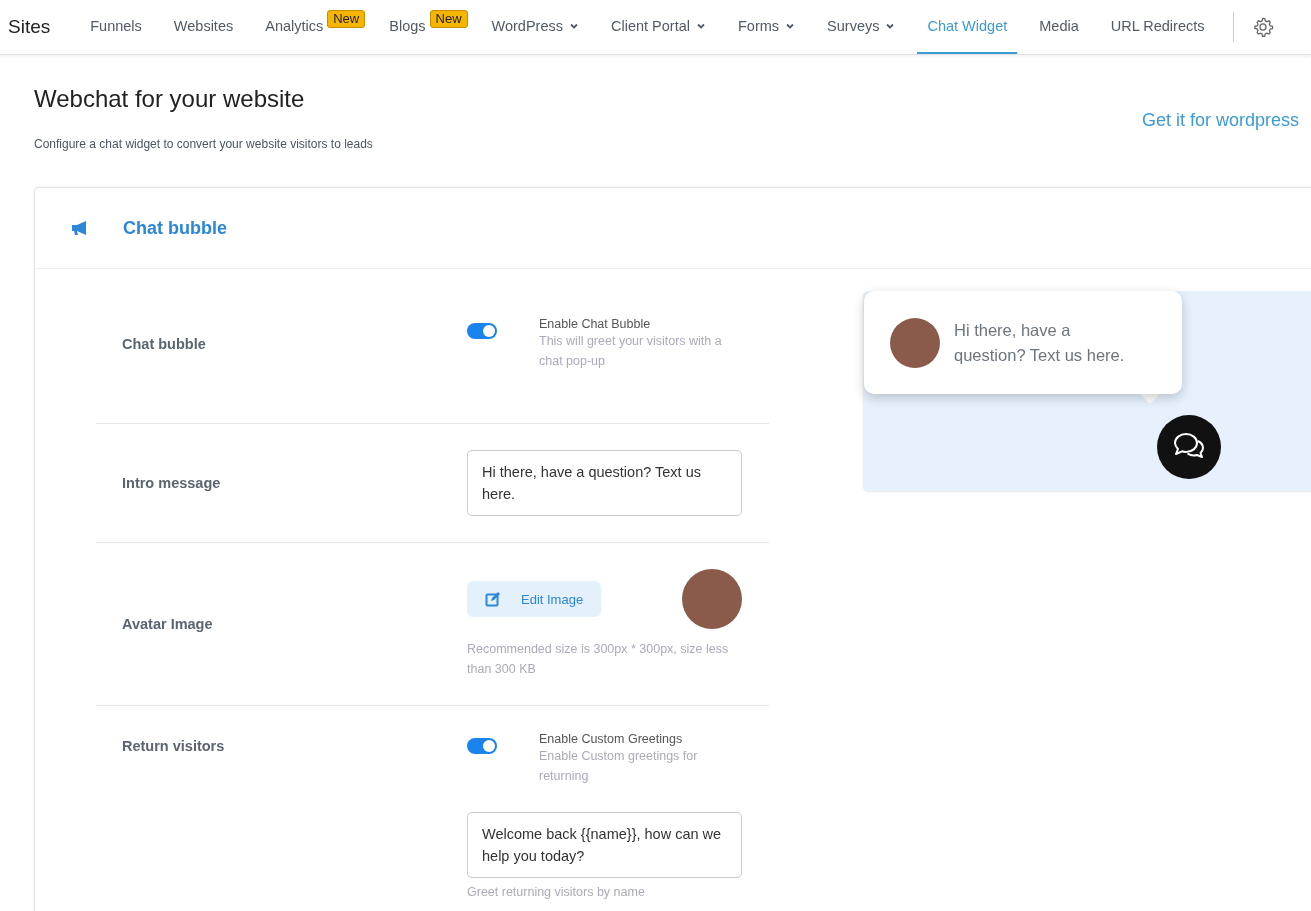 The height and width of the screenshot is (911, 1311). I want to click on message-field: Welcome back {{name}}, how can we help you today?, so click(604, 845).